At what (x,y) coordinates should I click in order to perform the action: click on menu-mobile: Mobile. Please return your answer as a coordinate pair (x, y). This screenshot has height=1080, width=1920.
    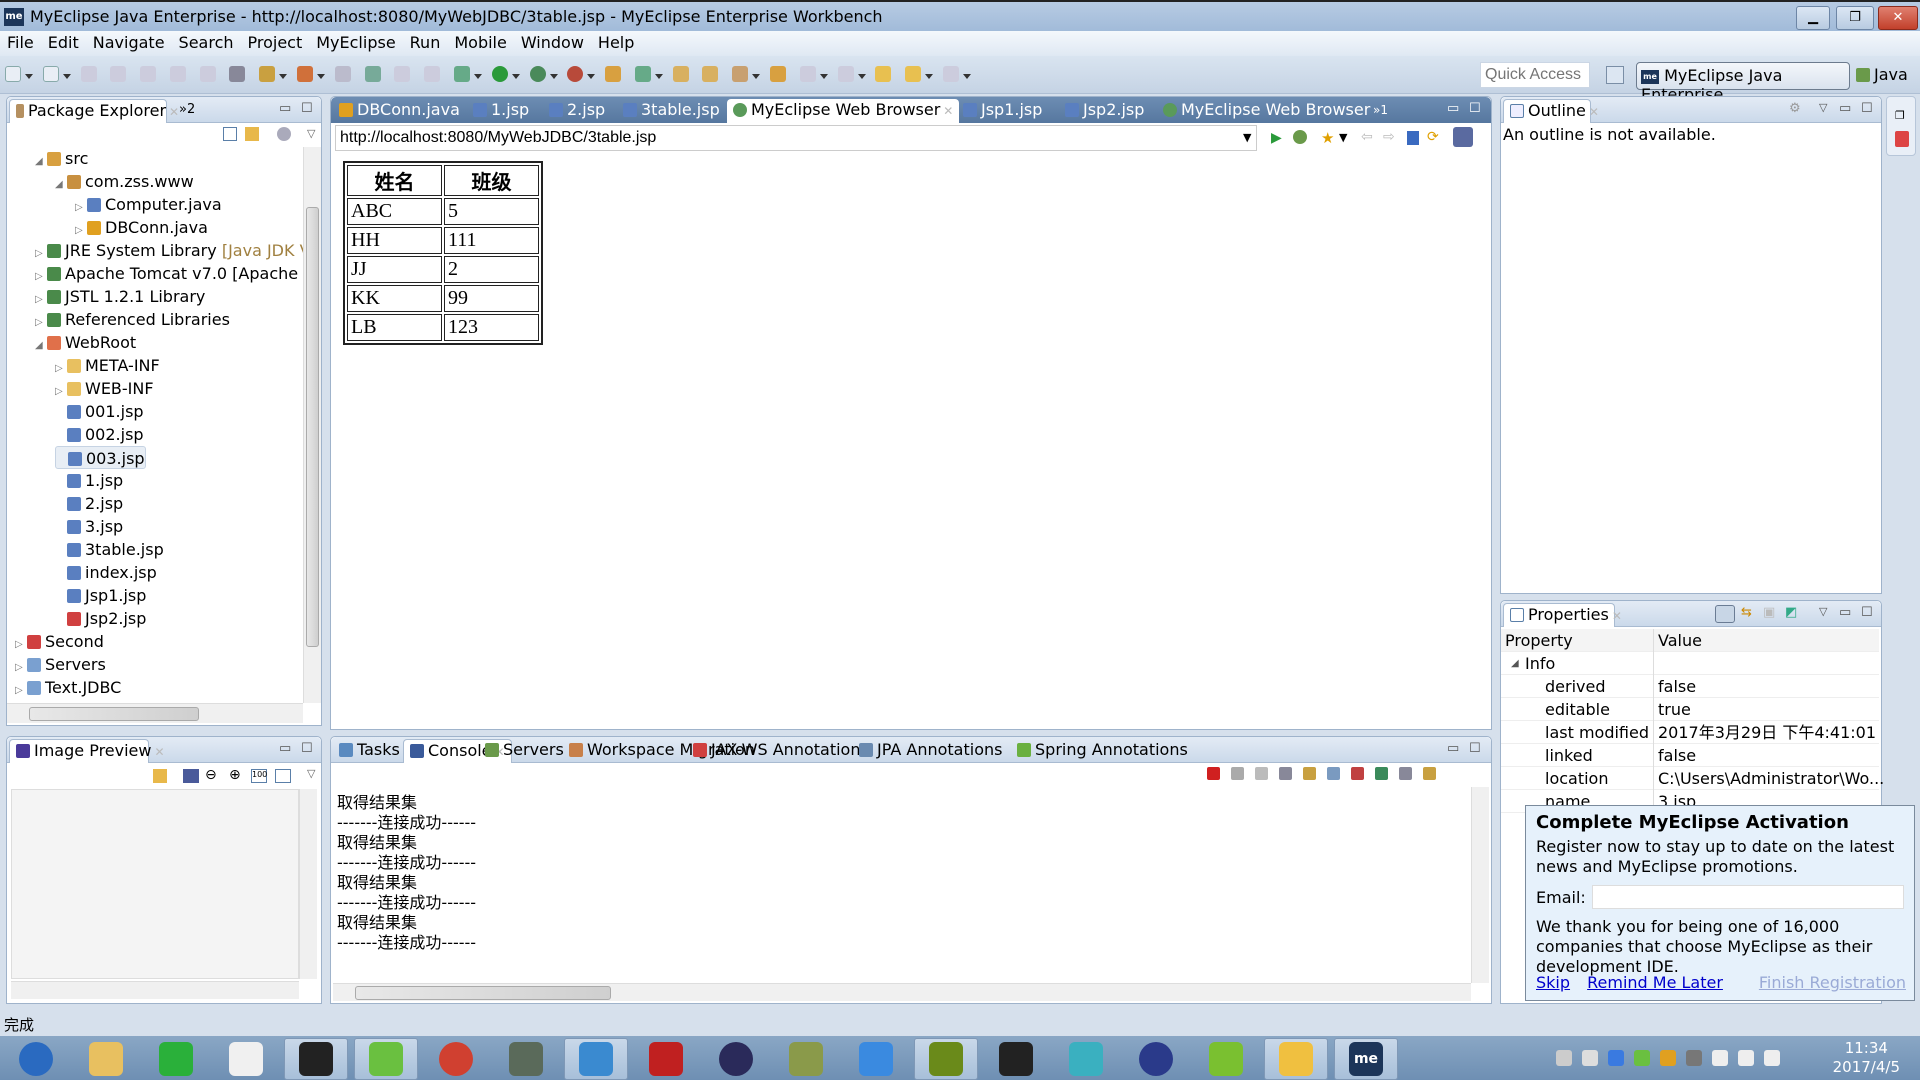
    Looking at the image, I should click on (480, 43).